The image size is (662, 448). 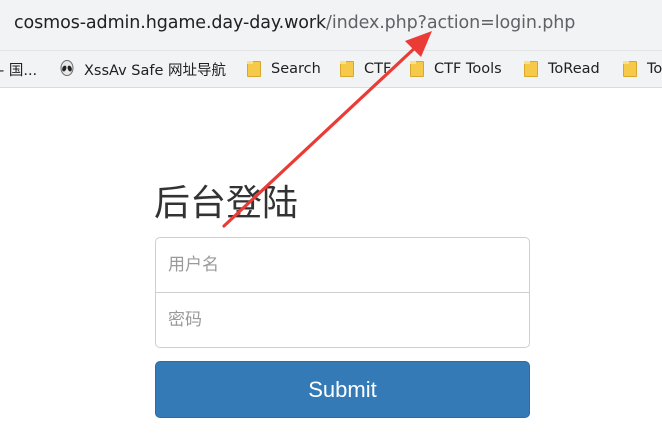 What do you see at coordinates (574, 69) in the screenshot?
I see `bookmark-label: ToRead` at bounding box center [574, 69].